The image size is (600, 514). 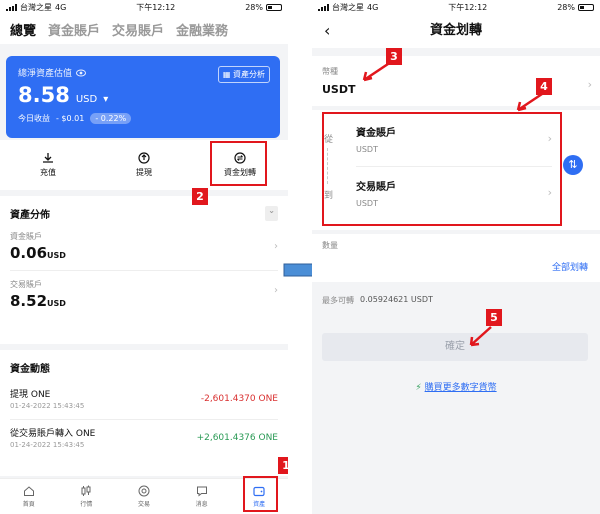 I want to click on tab-trade: 交易, so click(x=144, y=496).